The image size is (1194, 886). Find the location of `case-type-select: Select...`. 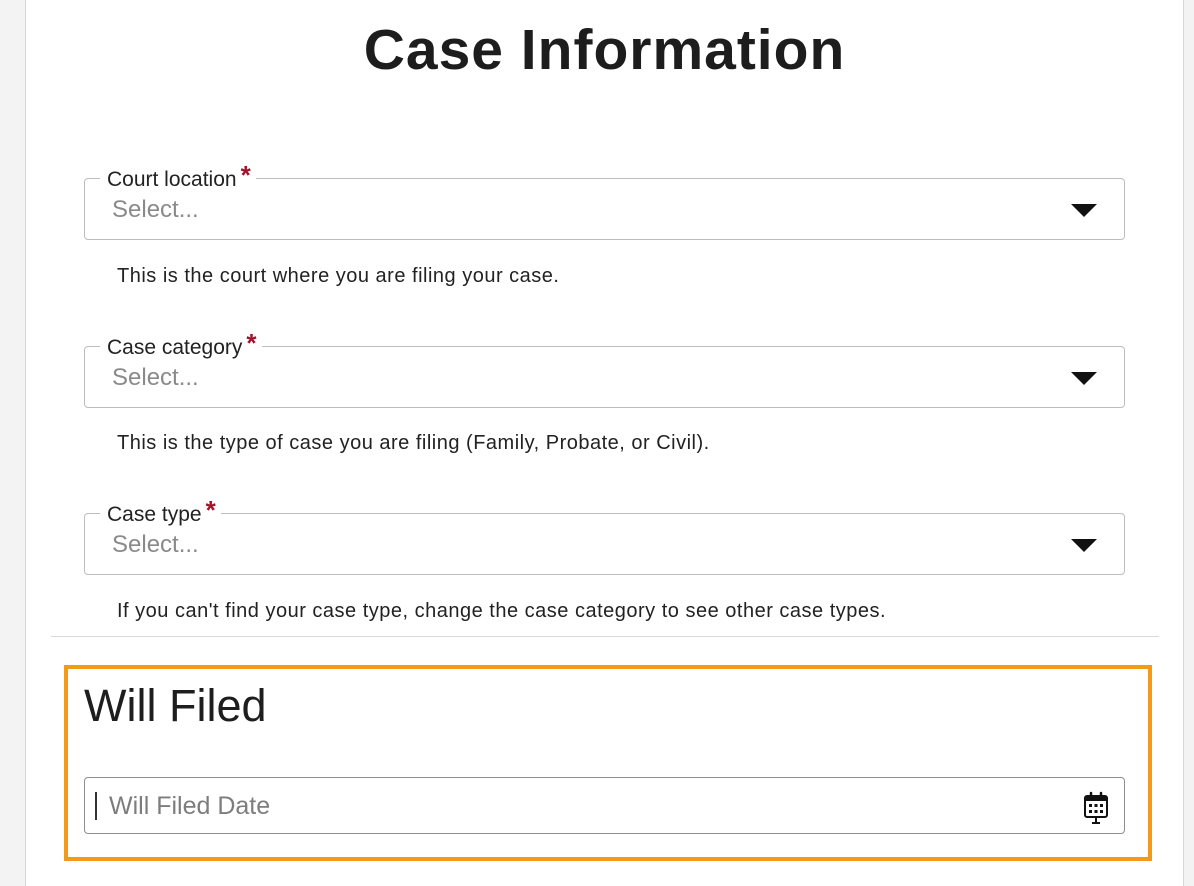

case-type-select: Select... is located at coordinates (604, 544).